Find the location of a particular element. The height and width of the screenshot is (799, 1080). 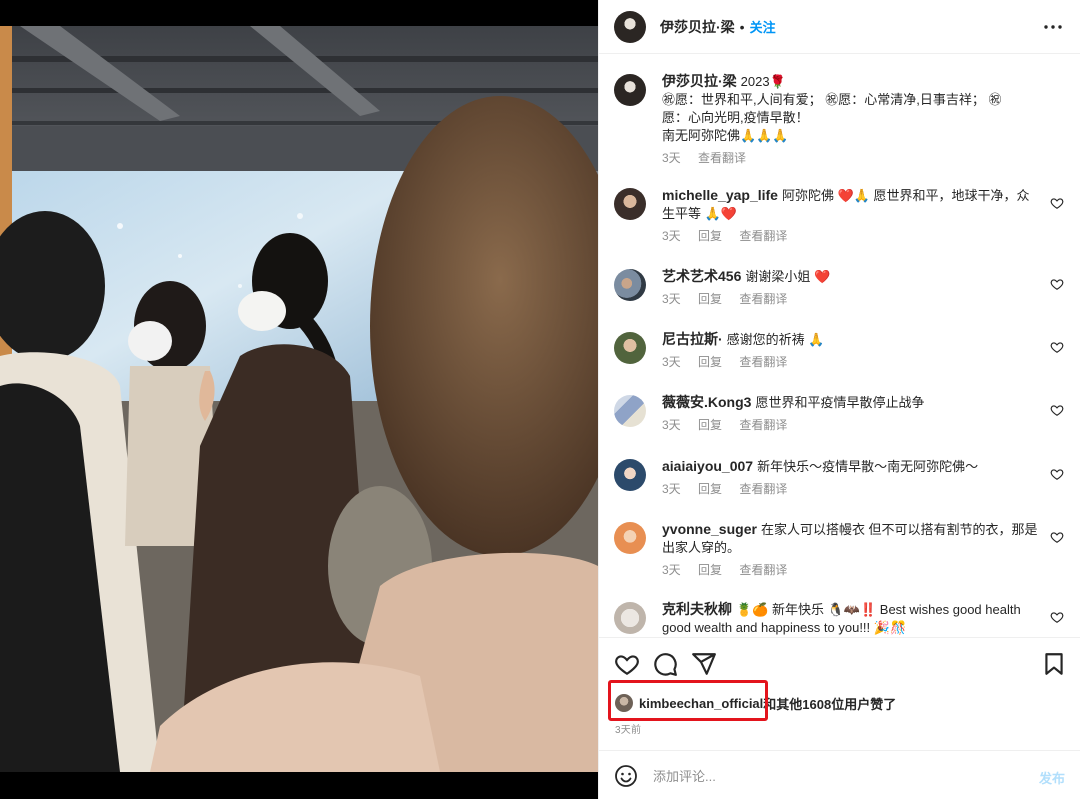

caption-line: ㊗愿：世界和平,人间有爱； ㊗愿：心常清净,日事吉祥； ㊗ is located at coordinates (832, 99).